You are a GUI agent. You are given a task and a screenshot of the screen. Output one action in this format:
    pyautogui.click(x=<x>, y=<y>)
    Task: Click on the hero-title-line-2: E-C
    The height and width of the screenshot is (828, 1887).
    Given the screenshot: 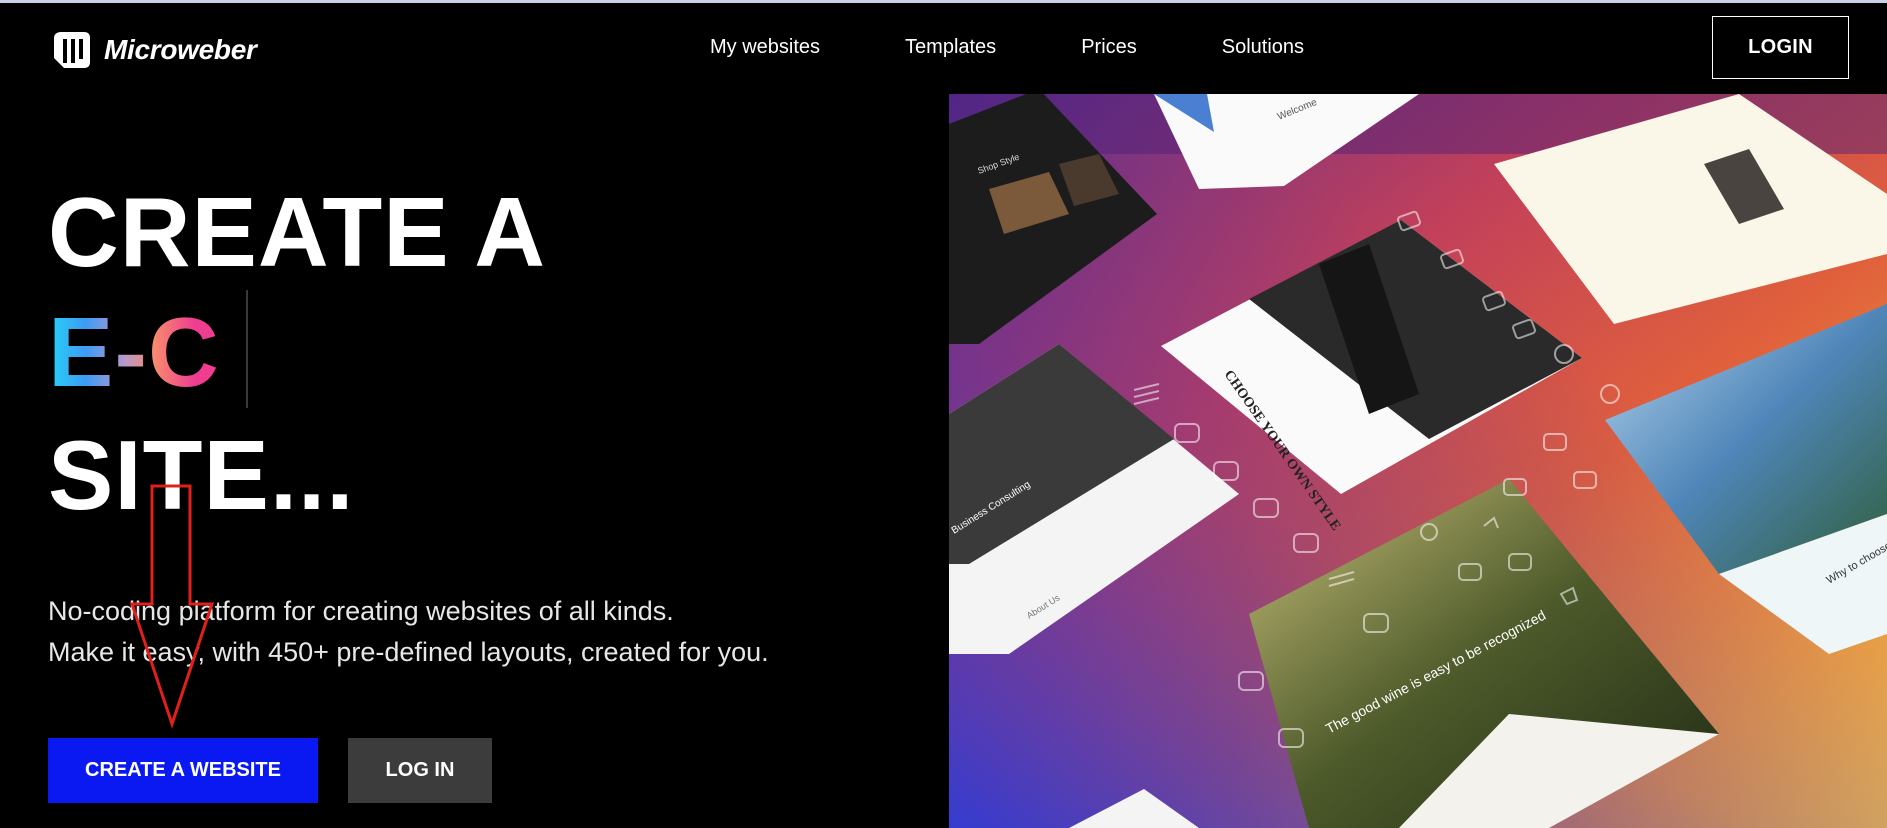 What is the action you would take?
    pyautogui.click(x=134, y=352)
    